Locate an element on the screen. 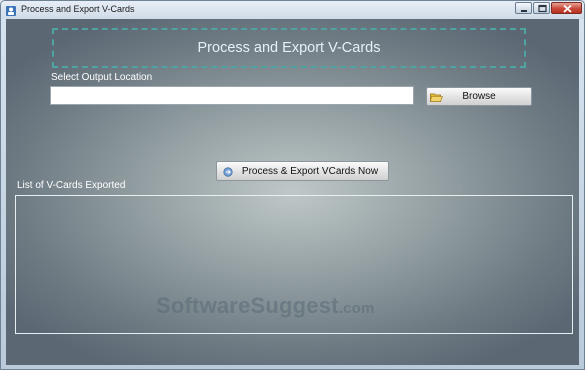 This screenshot has width=585, height=370. header-banner: Process and Export V-Cards is located at coordinates (289, 48).